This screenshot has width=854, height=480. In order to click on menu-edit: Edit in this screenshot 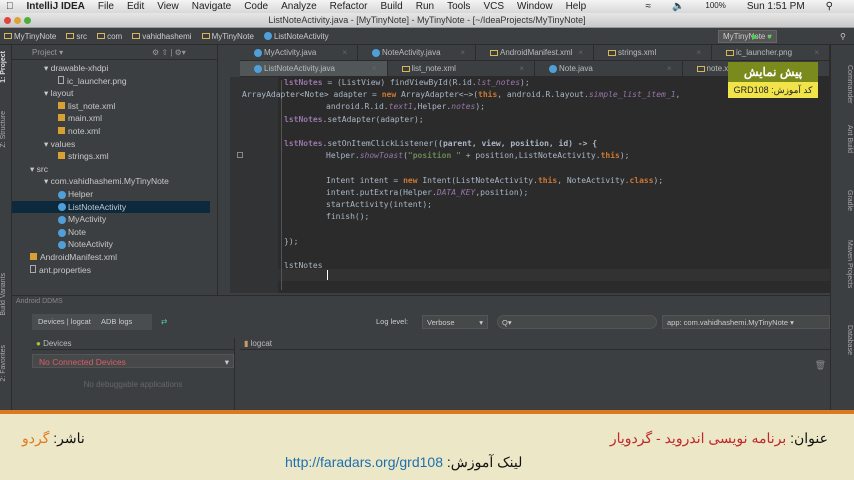, I will do `click(135, 6)`.